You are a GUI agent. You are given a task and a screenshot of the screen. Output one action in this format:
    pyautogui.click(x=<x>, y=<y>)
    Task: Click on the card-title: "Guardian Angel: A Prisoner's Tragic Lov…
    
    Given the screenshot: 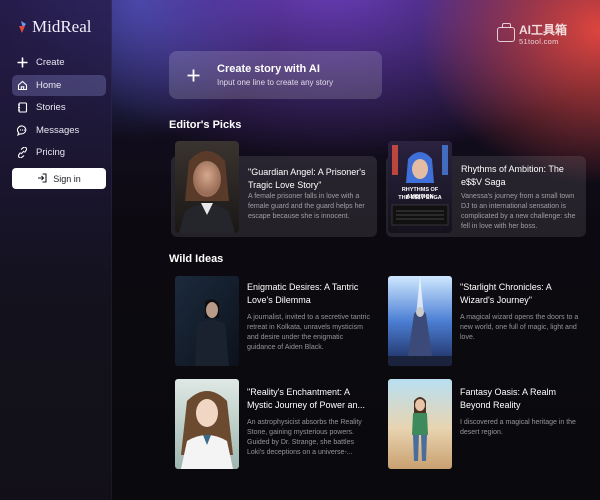 What is the action you would take?
    pyautogui.click(x=307, y=178)
    